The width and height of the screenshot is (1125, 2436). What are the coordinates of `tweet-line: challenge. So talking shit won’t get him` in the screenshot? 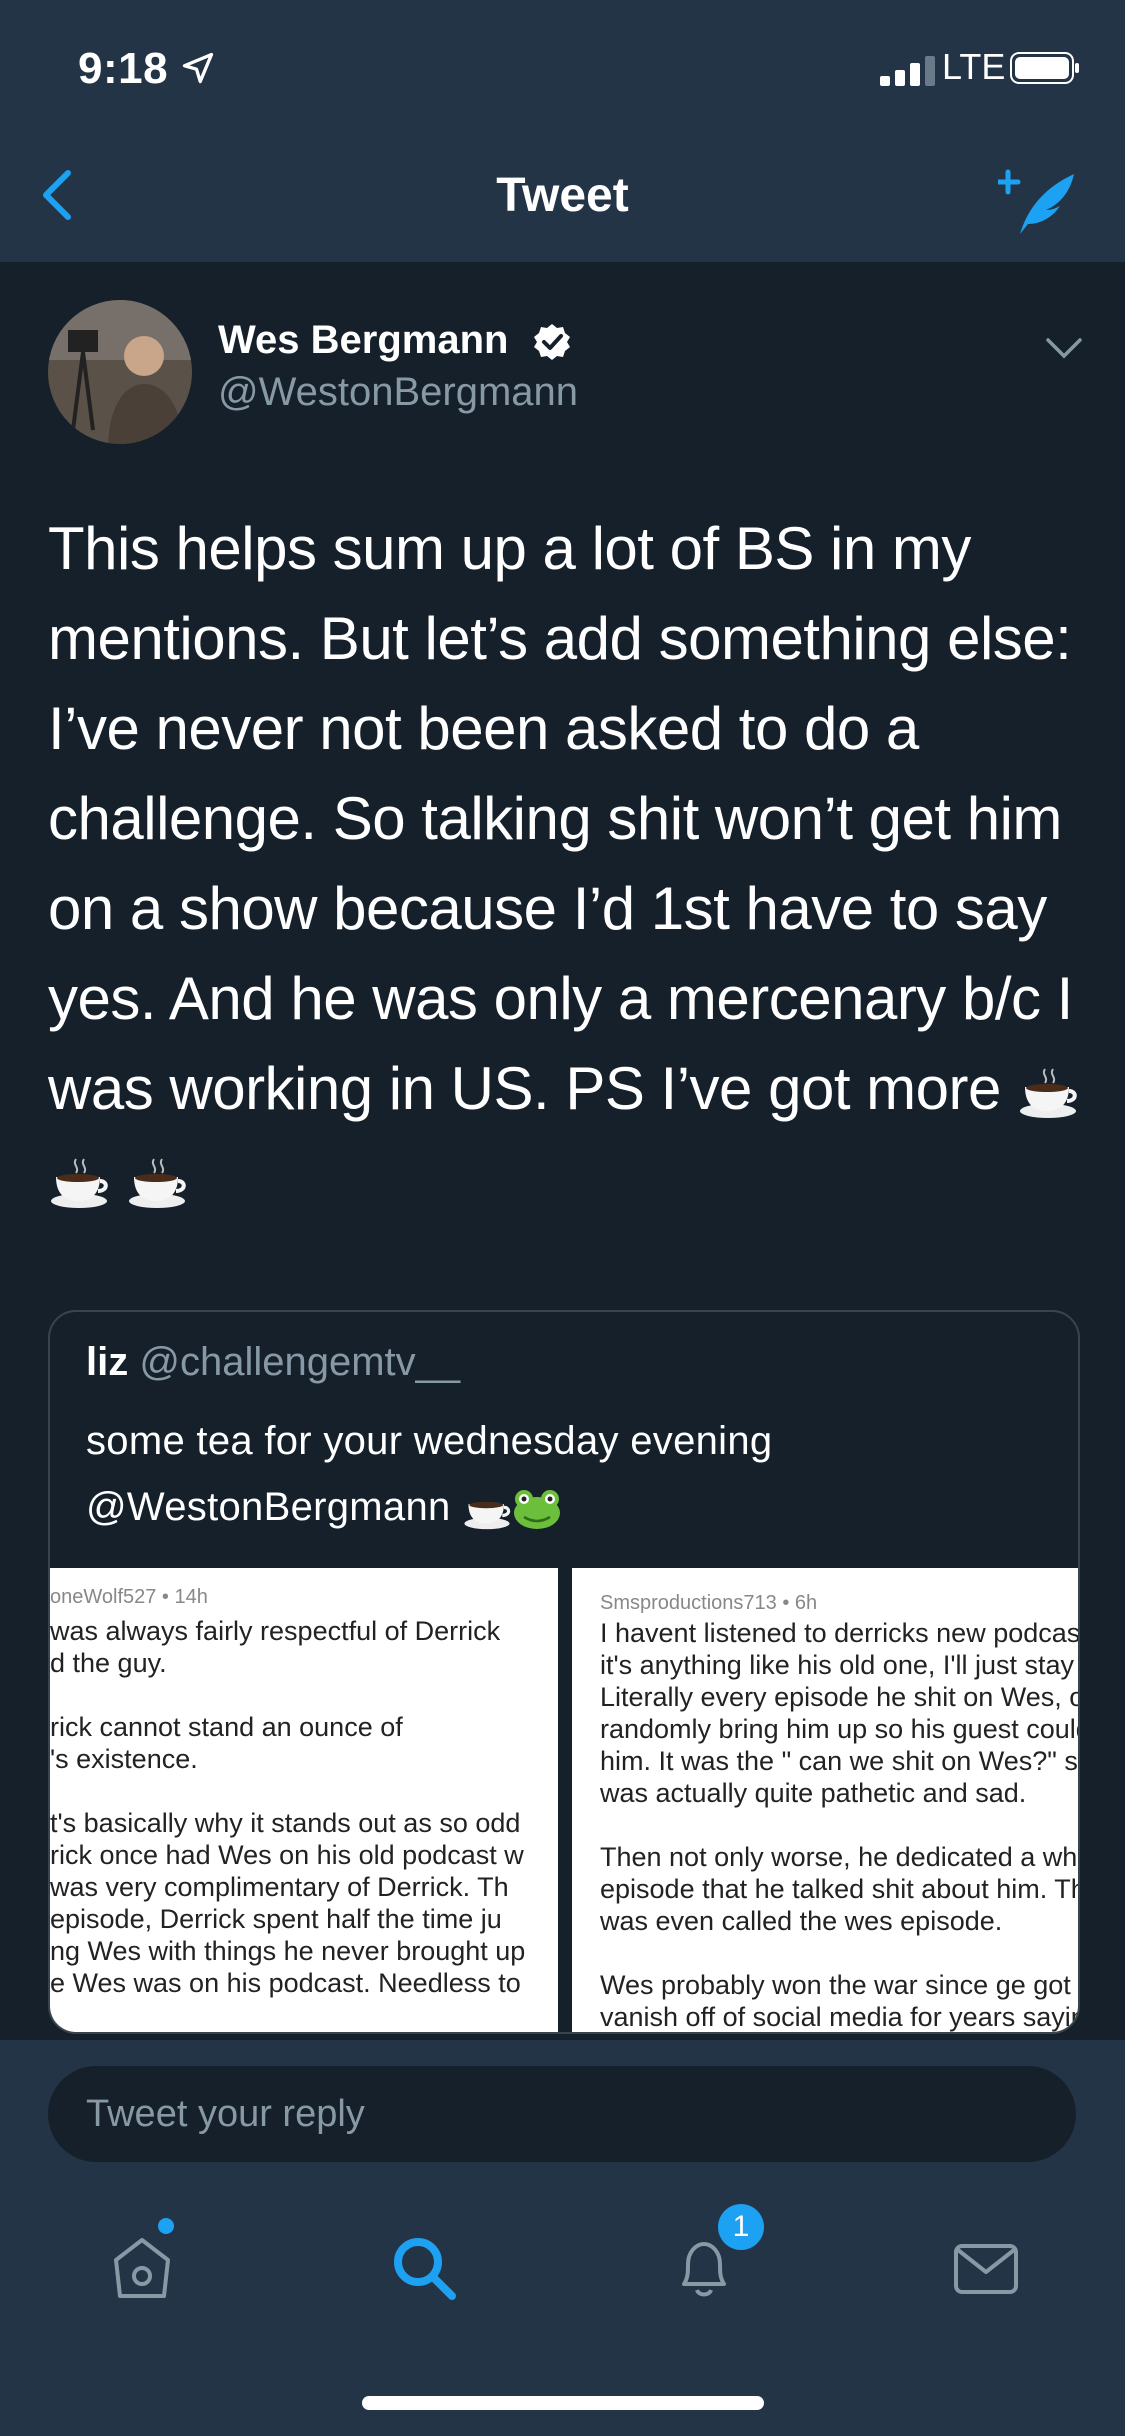 It's located at (555, 818).